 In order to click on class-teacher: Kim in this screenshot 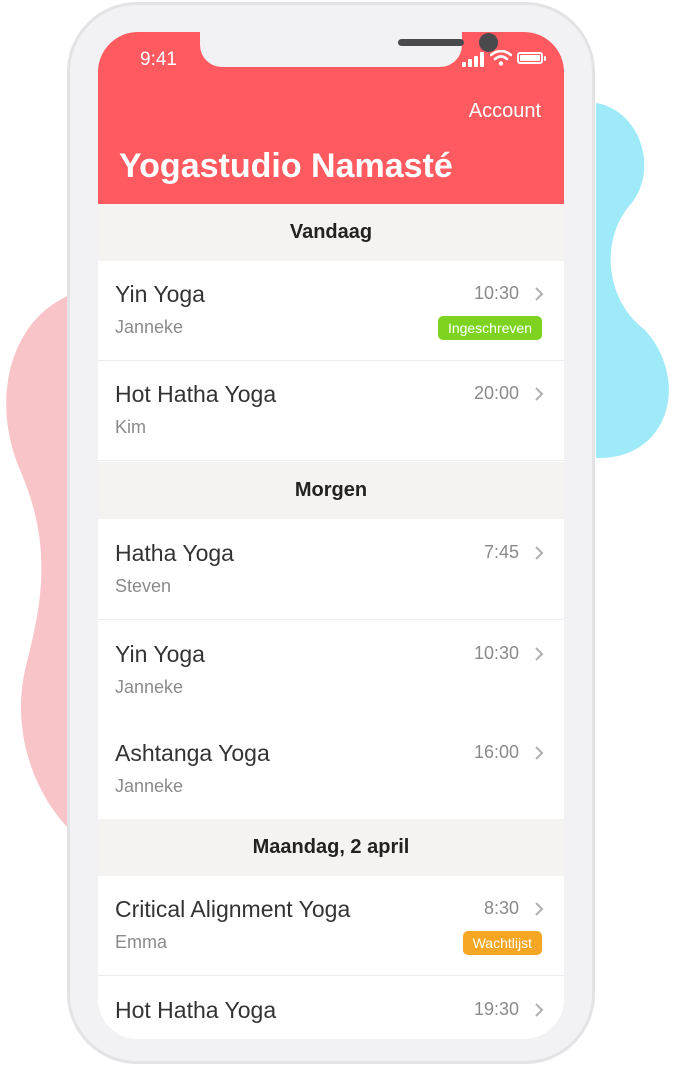, I will do `click(130, 427)`.